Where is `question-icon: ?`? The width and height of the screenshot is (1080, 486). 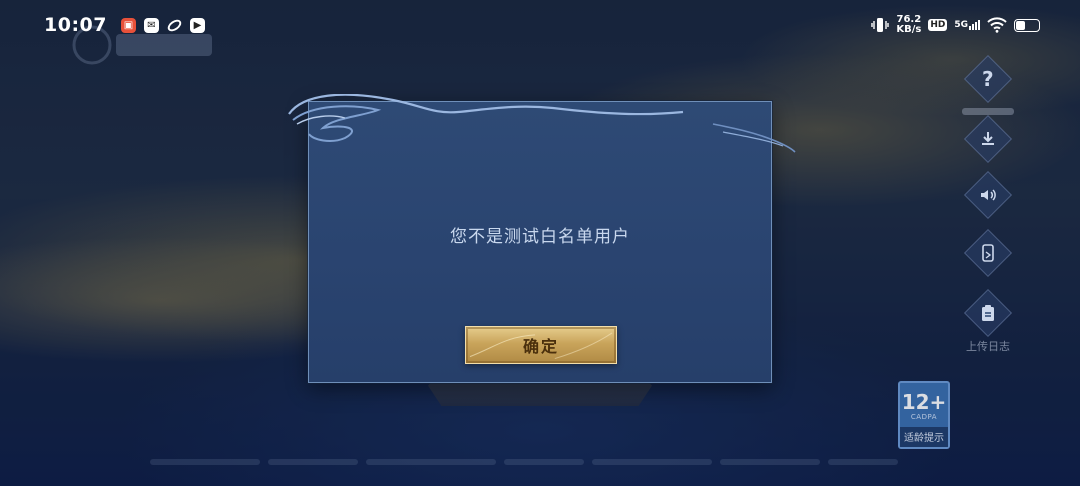 question-icon: ? is located at coordinates (988, 78).